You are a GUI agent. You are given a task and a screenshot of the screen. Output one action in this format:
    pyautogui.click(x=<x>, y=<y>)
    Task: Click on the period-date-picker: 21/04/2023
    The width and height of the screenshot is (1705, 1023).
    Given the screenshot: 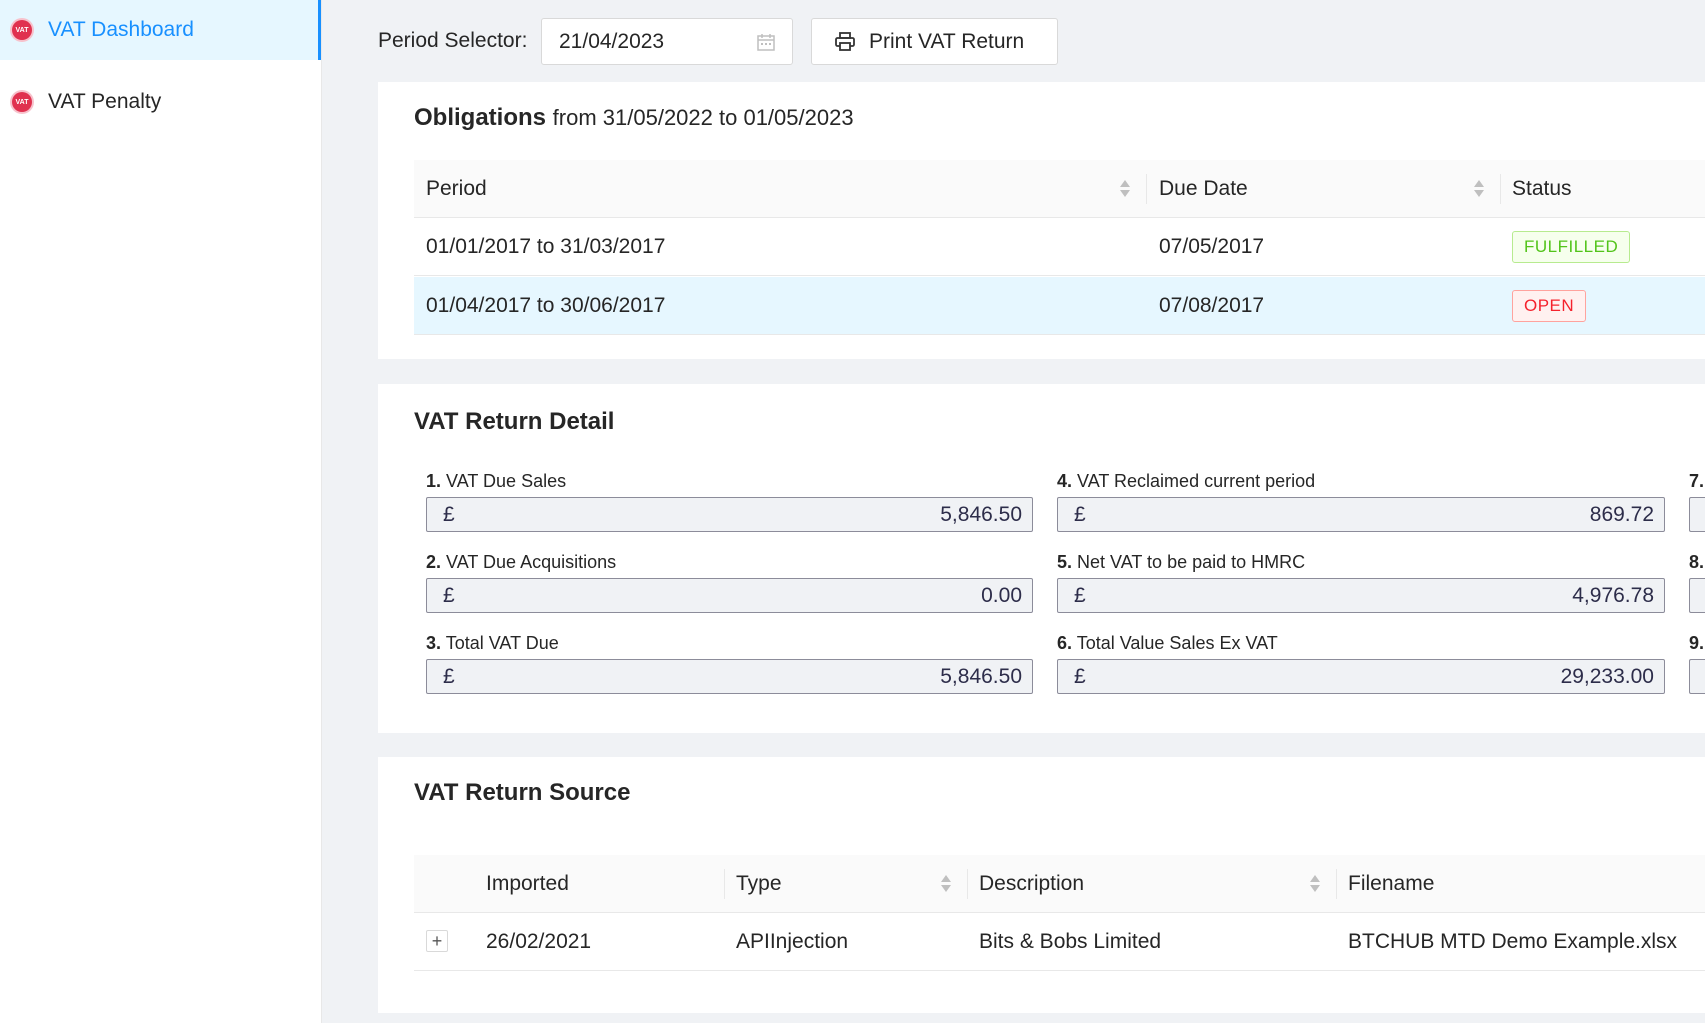 What is the action you would take?
    pyautogui.click(x=667, y=41)
    